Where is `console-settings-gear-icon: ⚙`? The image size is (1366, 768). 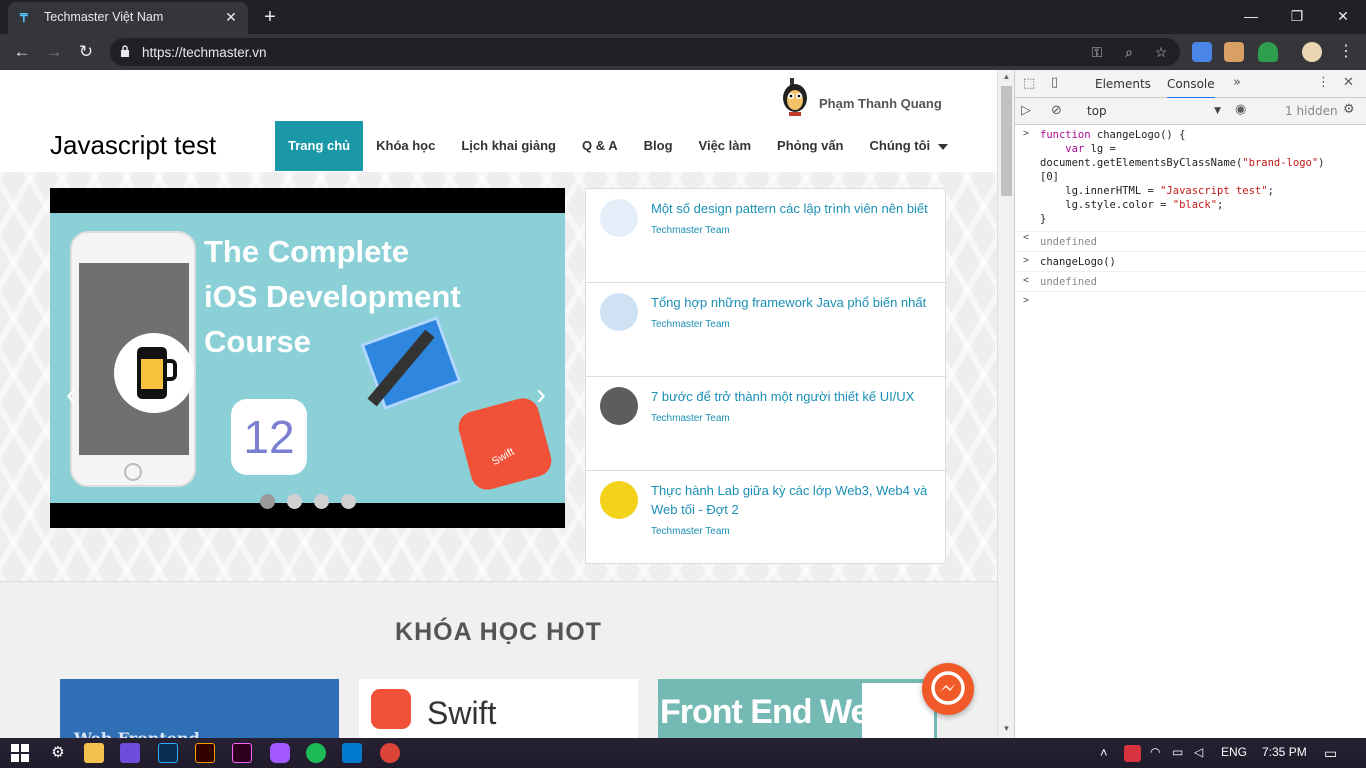
console-settings-gear-icon: ⚙ is located at coordinates (1349, 109).